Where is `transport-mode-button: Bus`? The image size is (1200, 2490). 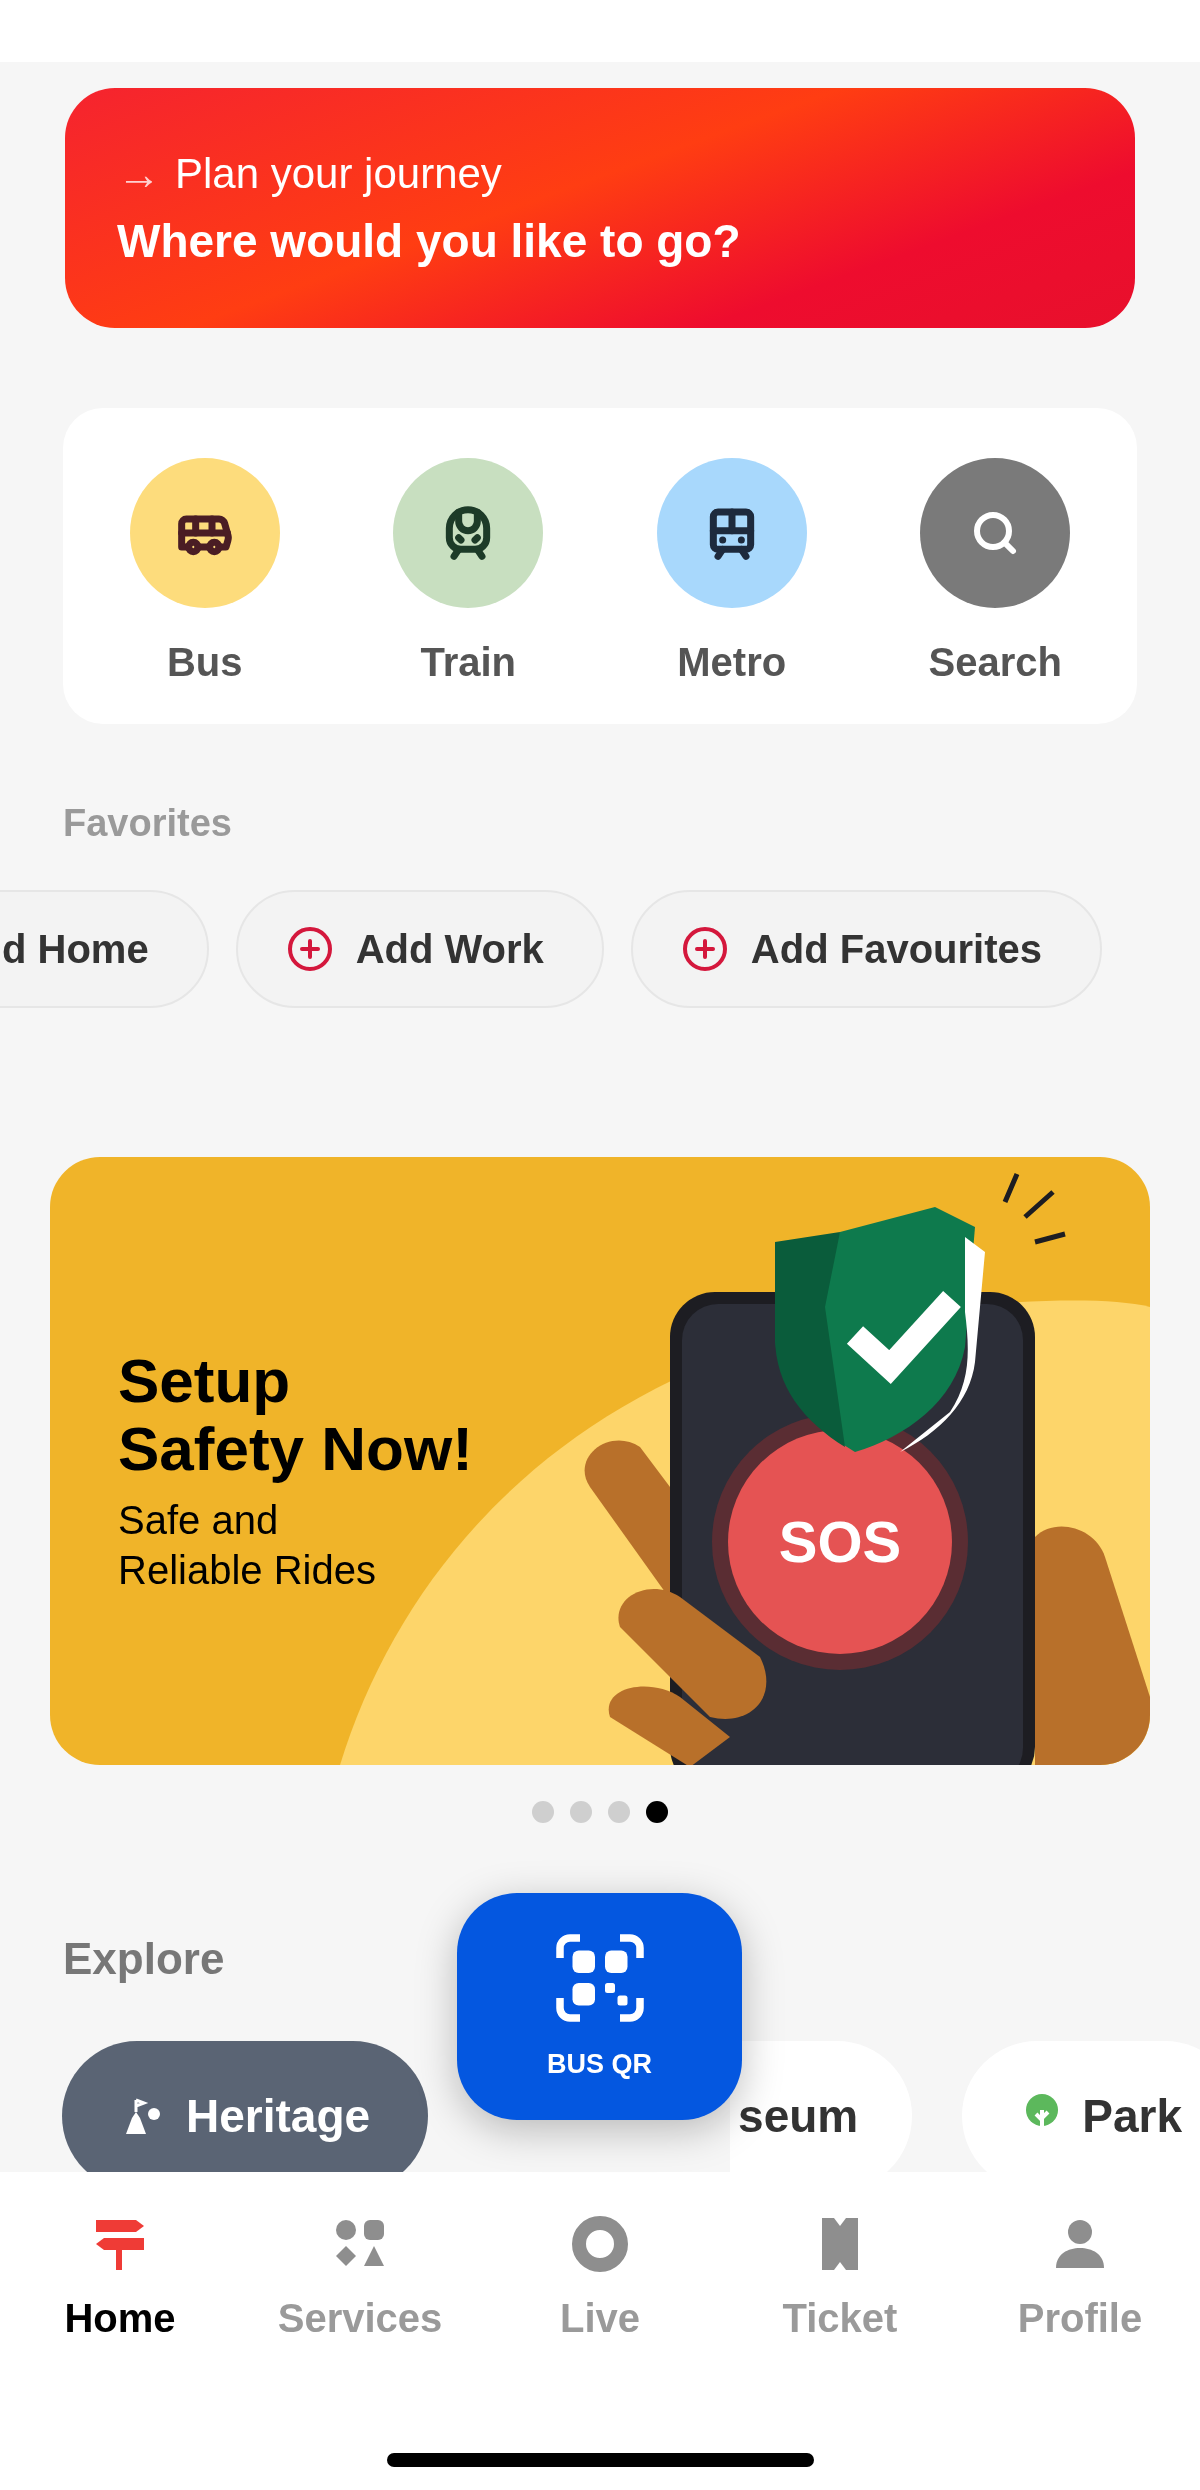
transport-mode-button: Bus is located at coordinates (205, 591).